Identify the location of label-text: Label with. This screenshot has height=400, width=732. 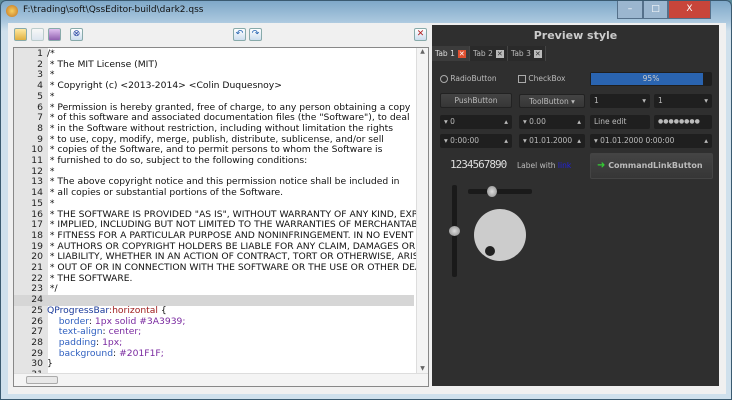
(537, 165).